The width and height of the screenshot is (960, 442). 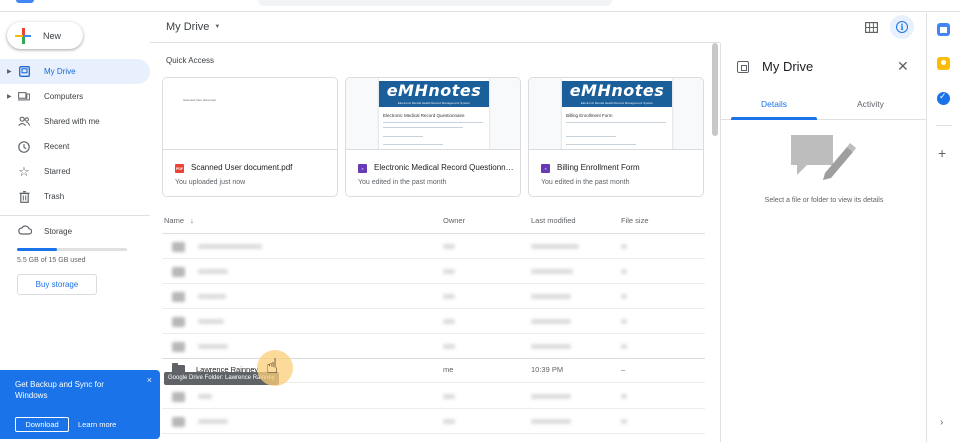 I want to click on details-title: My Drive, so click(x=788, y=66).